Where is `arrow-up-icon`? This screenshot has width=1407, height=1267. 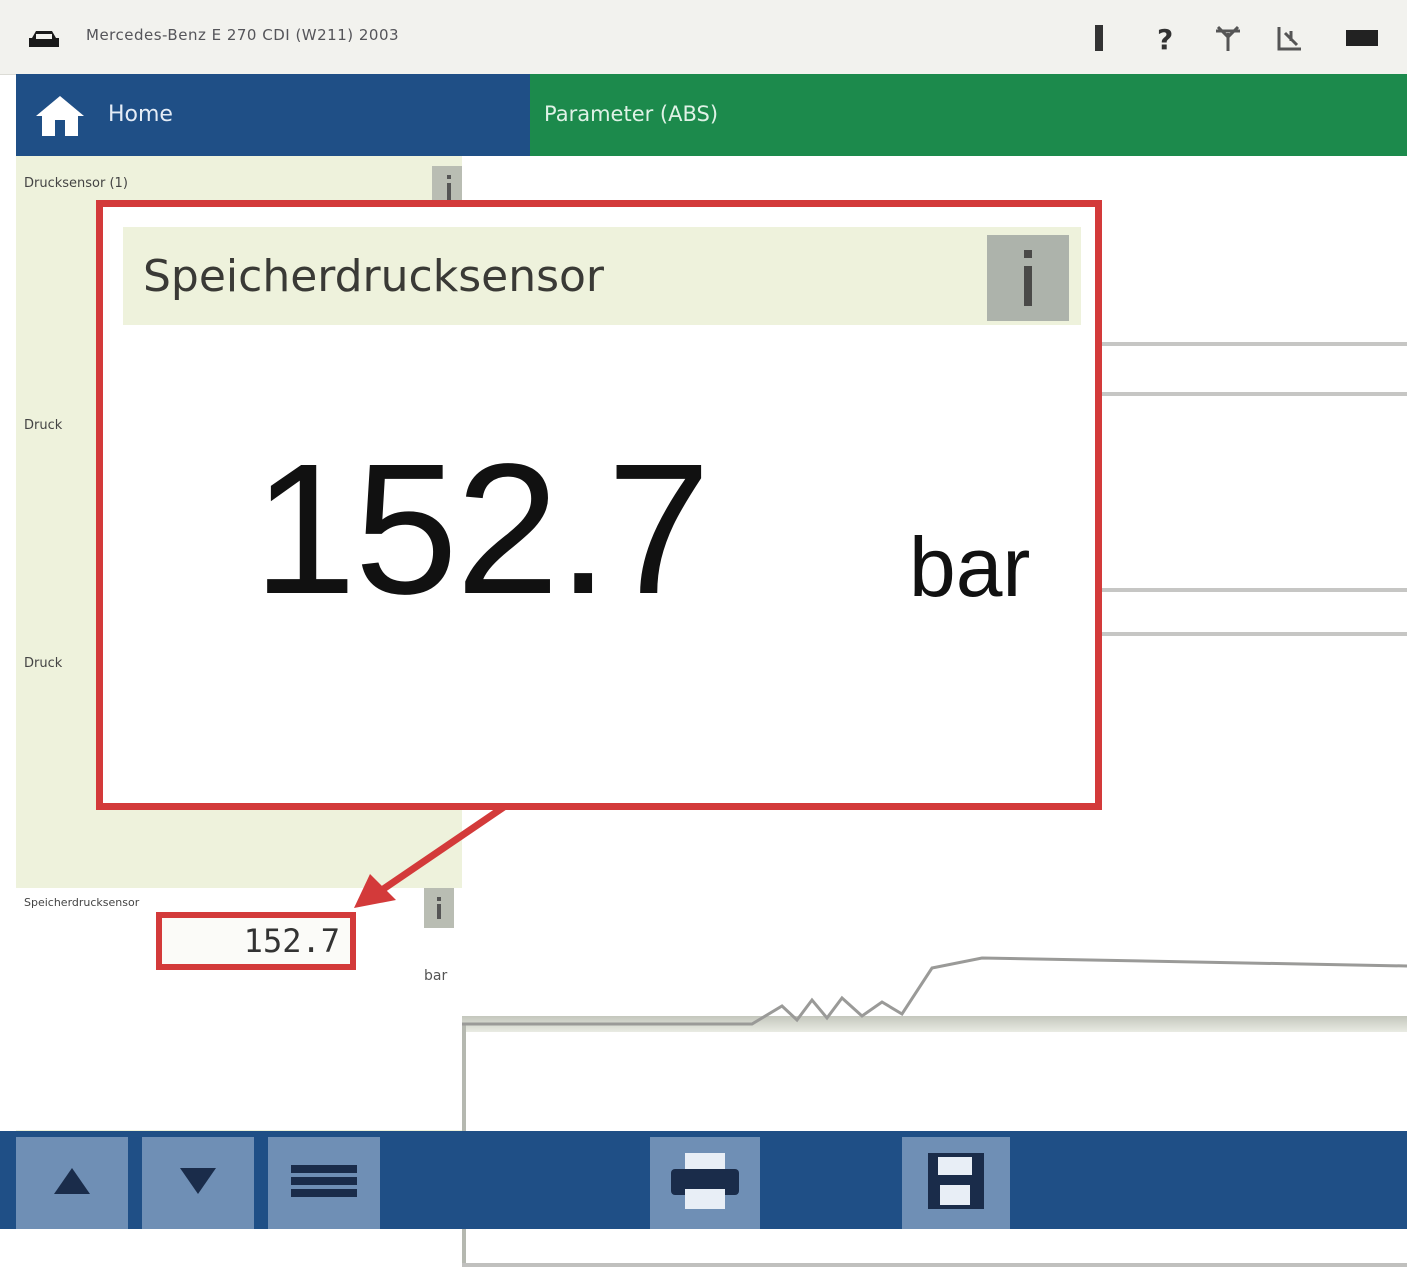
arrow-up-icon is located at coordinates (72, 1183).